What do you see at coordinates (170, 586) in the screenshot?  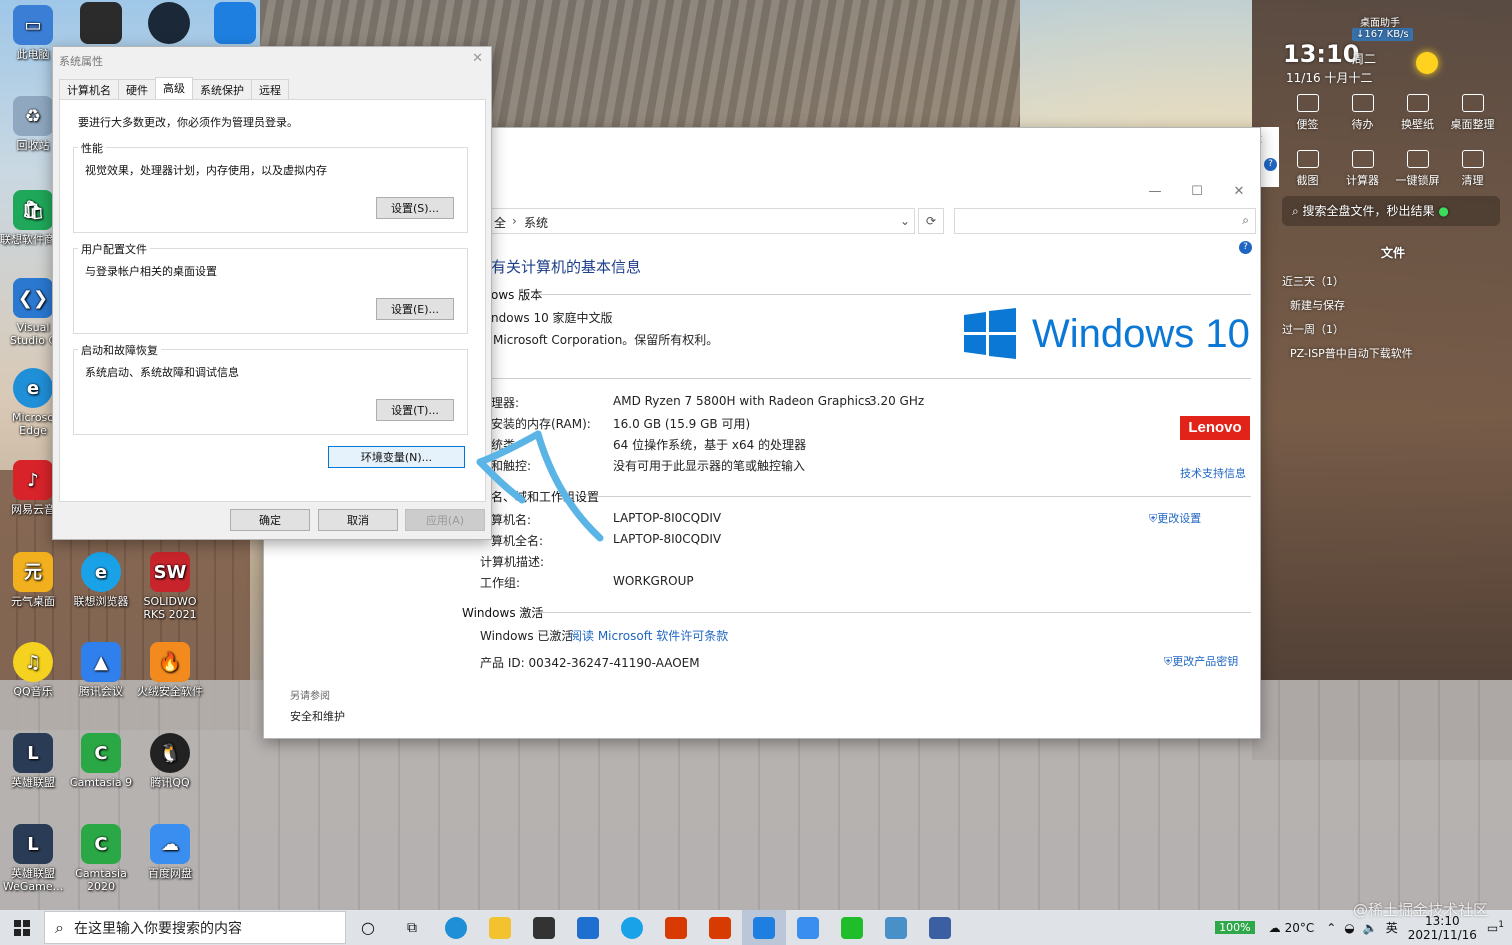 I see `solidworks-icon: SW SOLIDWO RKS 2021` at bounding box center [170, 586].